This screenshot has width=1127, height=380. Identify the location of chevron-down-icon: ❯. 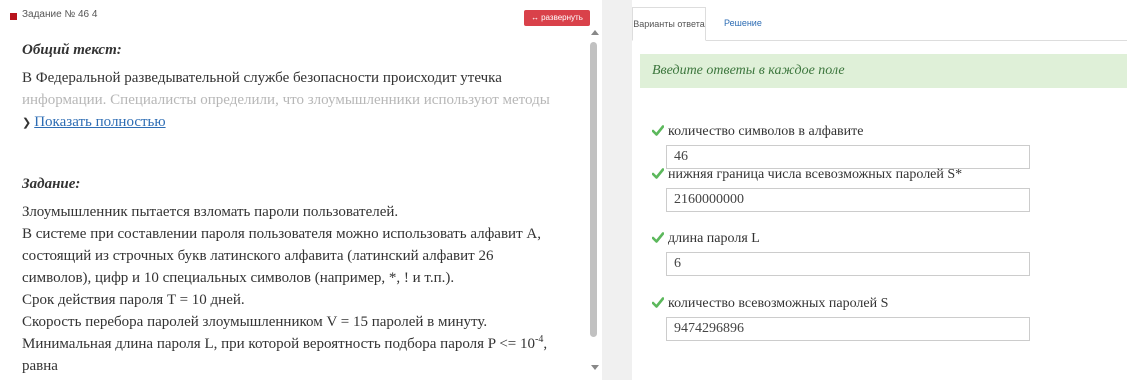
(27, 123).